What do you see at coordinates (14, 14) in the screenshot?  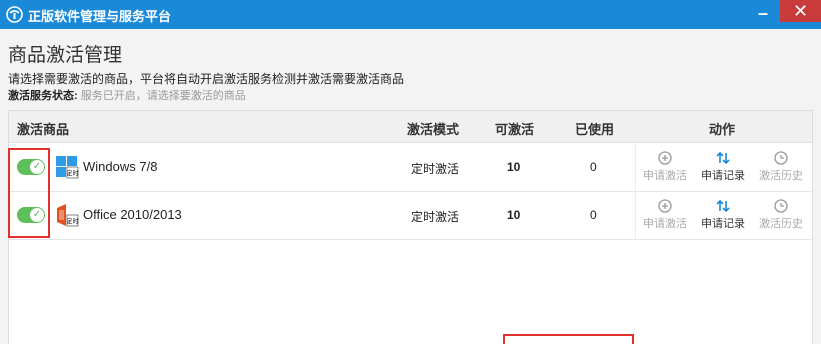 I see `app-logo-icon` at bounding box center [14, 14].